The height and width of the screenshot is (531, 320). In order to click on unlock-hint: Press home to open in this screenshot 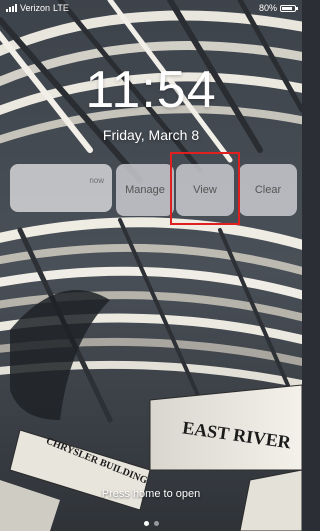, I will do `click(151, 494)`.